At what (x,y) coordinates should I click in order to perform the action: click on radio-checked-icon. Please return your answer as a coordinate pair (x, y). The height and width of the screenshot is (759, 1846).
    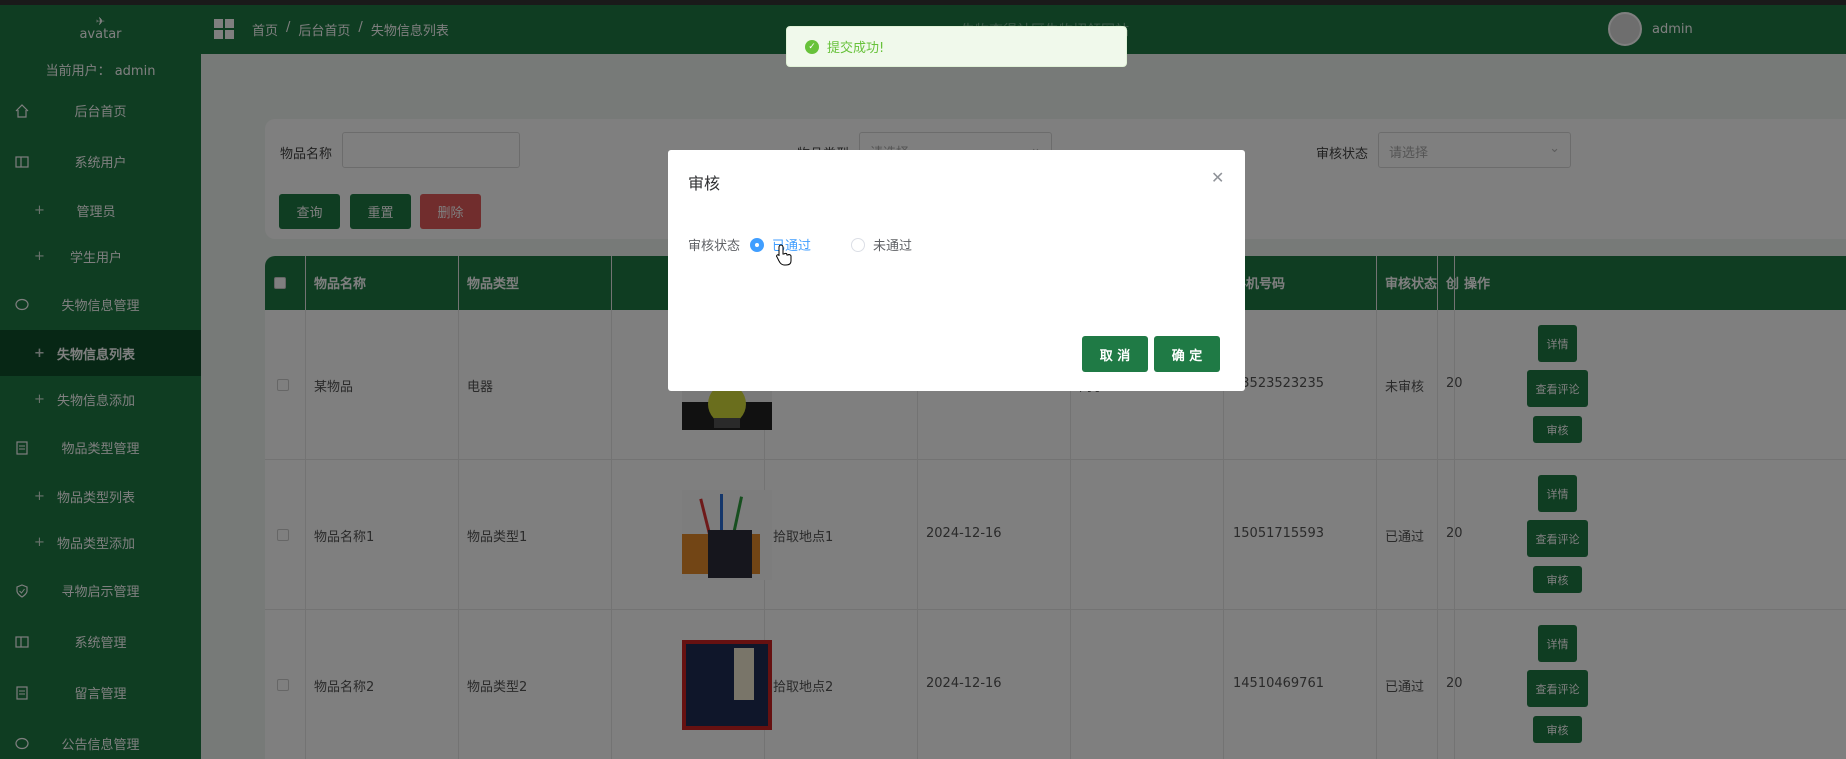
    Looking at the image, I should click on (757, 244).